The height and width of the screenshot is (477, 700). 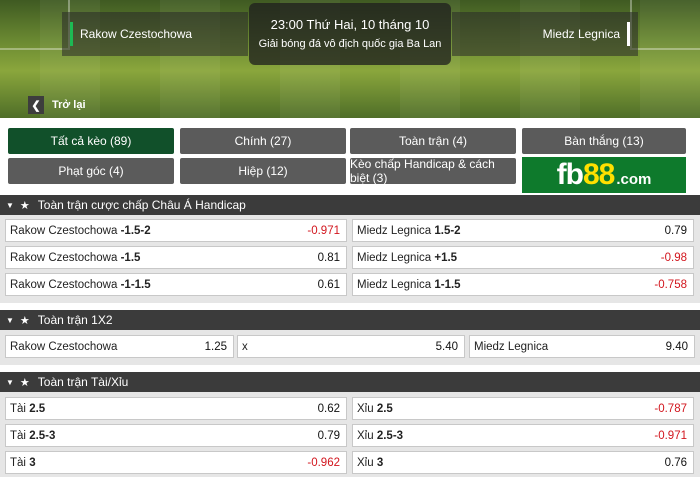 What do you see at coordinates (36, 105) in the screenshot?
I see `chevron-left-icon: ❮` at bounding box center [36, 105].